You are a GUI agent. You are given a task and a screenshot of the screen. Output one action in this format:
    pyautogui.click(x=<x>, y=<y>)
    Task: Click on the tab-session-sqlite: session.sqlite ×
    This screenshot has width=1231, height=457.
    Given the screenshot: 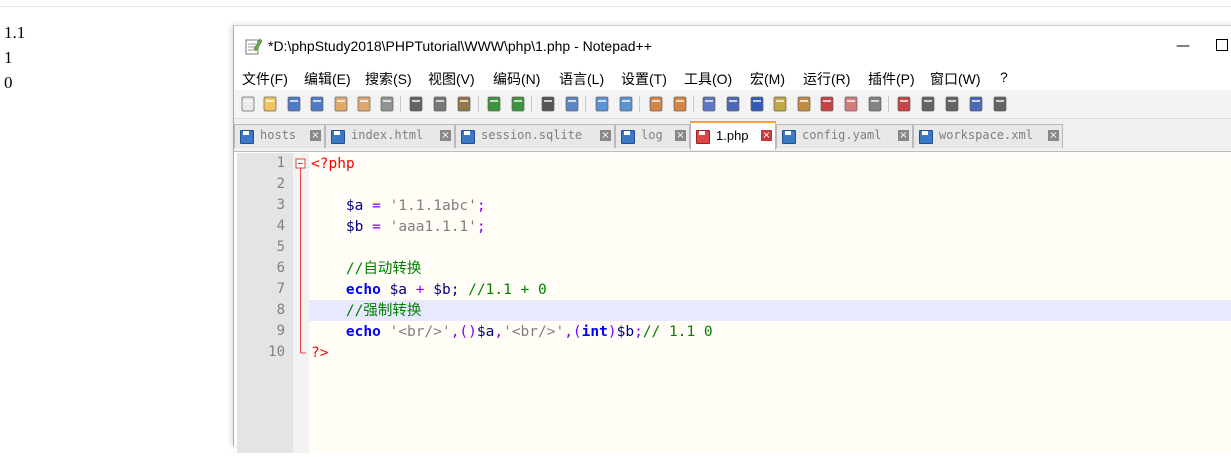 What is the action you would take?
    pyautogui.click(x=535, y=136)
    